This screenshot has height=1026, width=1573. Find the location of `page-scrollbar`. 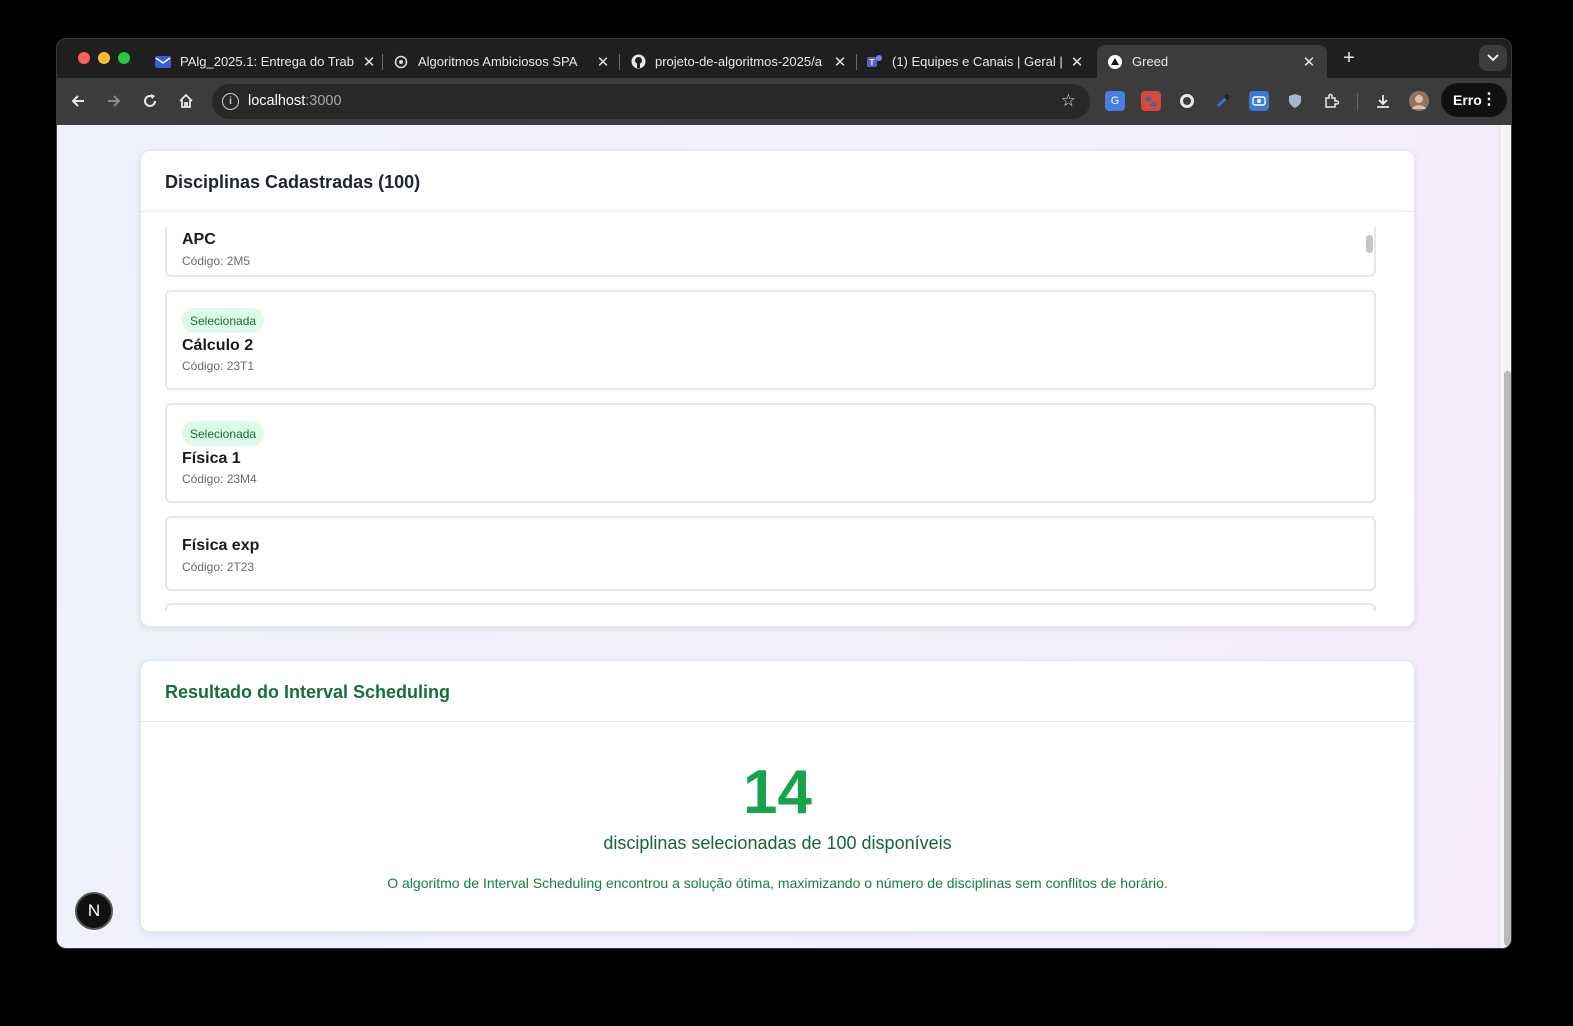

page-scrollbar is located at coordinates (1505, 536).